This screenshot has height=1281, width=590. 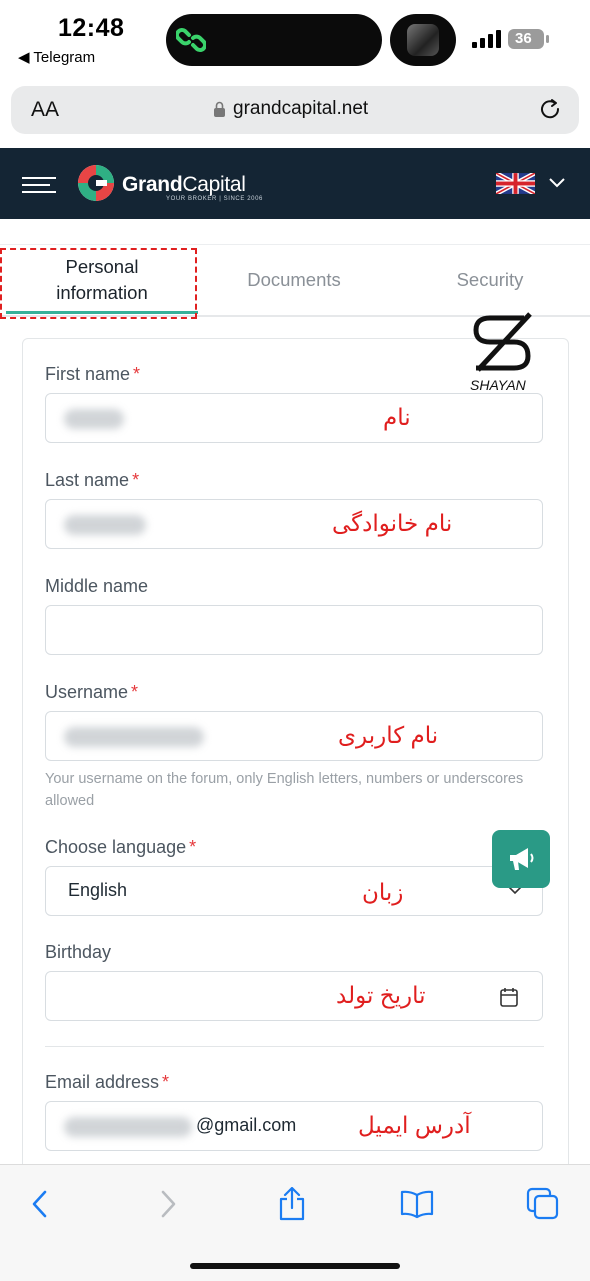 I want to click on brand-tagline: YOUR BROKER | SINCE 2006, so click(x=214, y=199).